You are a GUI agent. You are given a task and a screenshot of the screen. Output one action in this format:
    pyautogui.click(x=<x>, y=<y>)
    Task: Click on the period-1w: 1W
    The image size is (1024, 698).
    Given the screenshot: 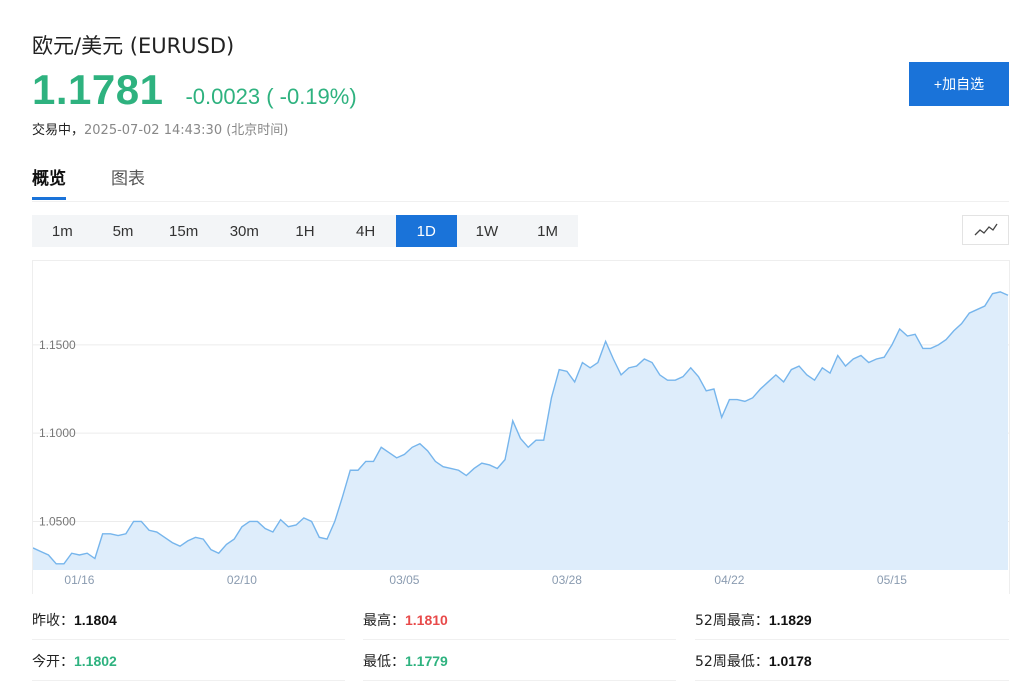 What is the action you would take?
    pyautogui.click(x=487, y=231)
    